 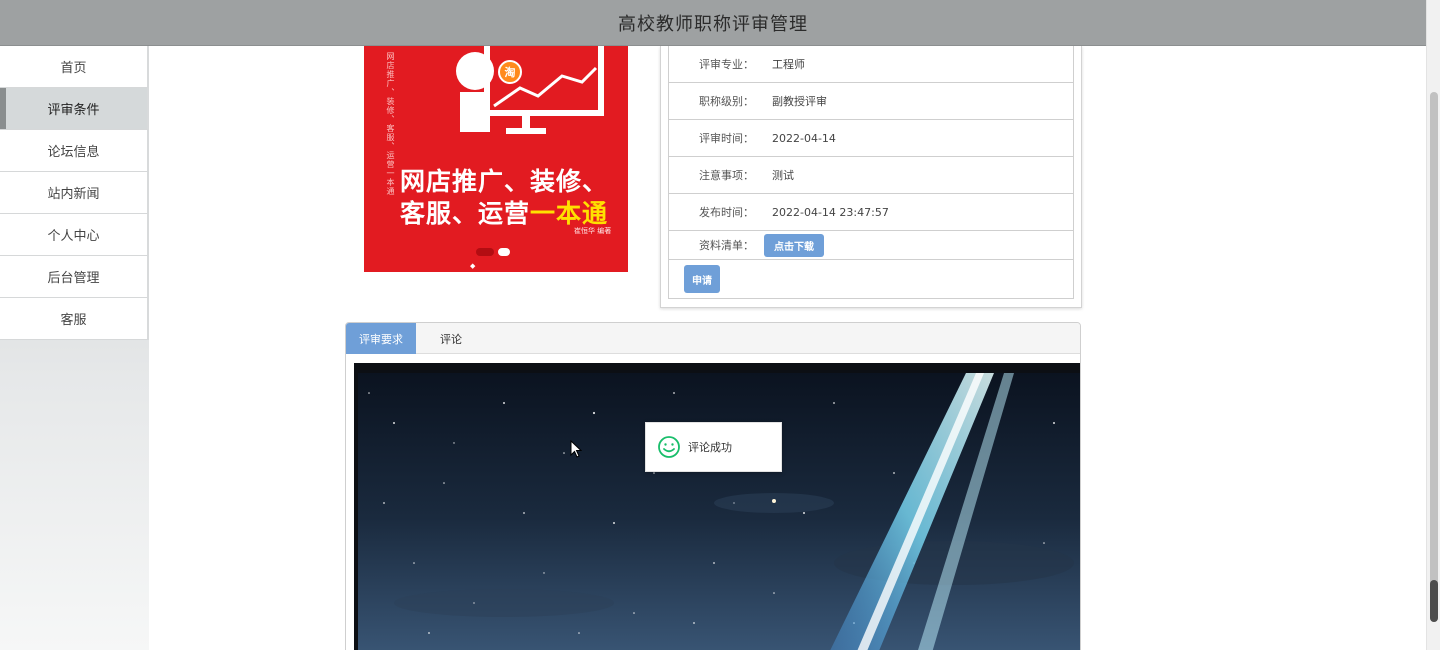 What do you see at coordinates (381, 338) in the screenshot?
I see `tab-review-requirements: 评审要求` at bounding box center [381, 338].